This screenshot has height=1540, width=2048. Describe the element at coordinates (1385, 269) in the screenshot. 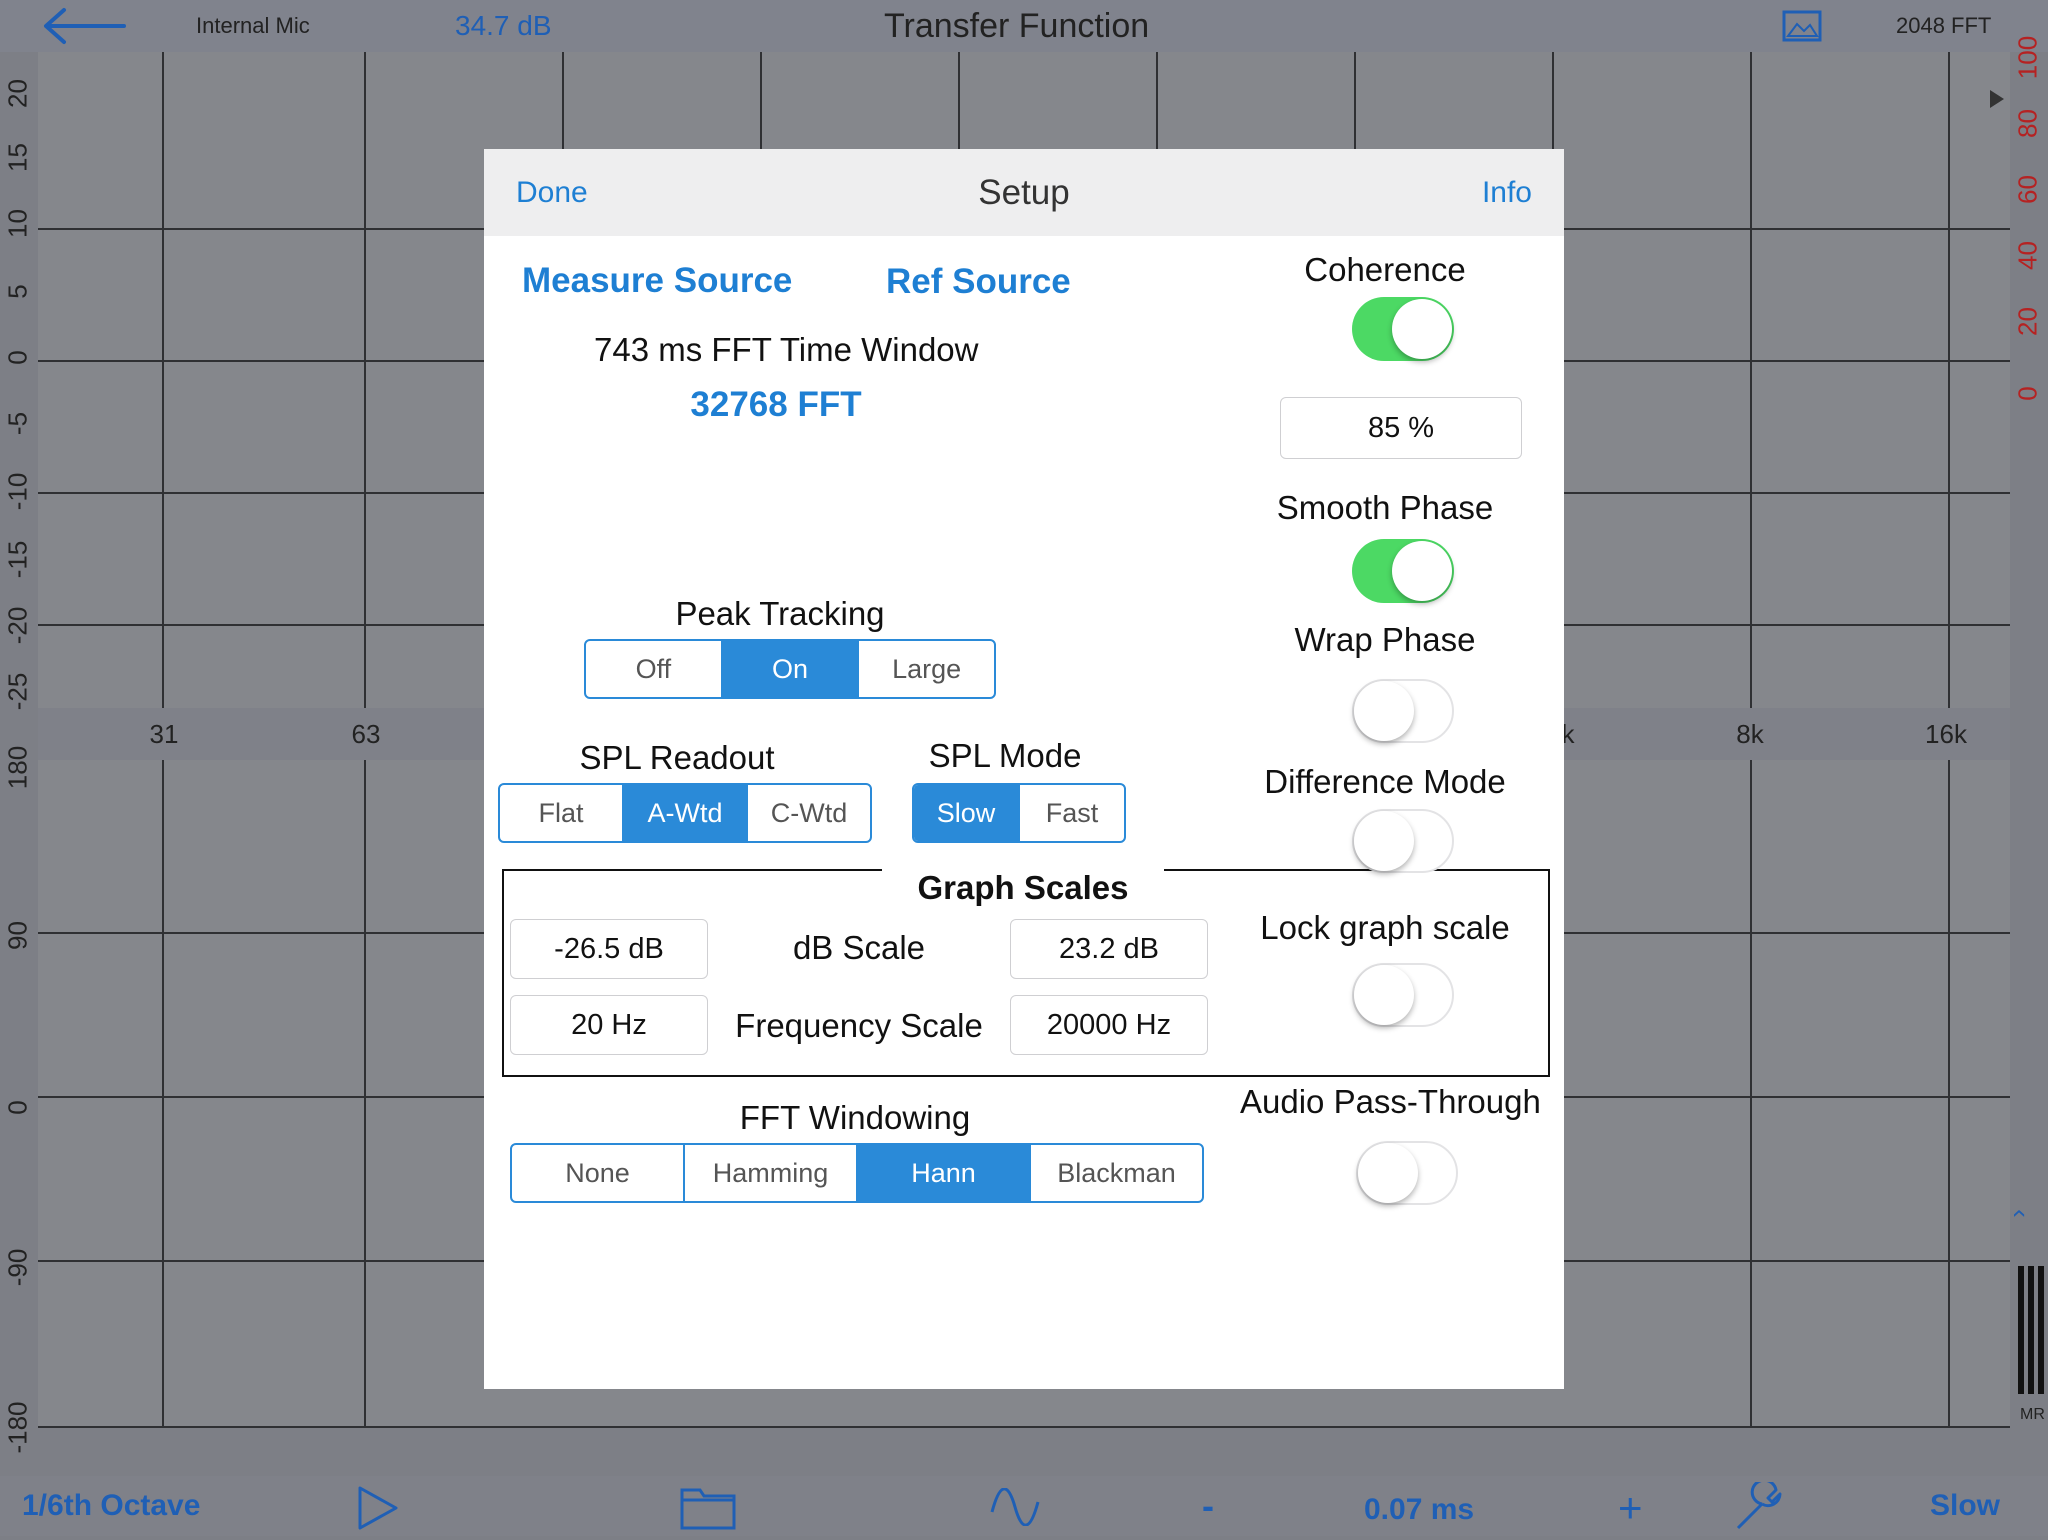

I see `coherence-label: Coherence` at that location.